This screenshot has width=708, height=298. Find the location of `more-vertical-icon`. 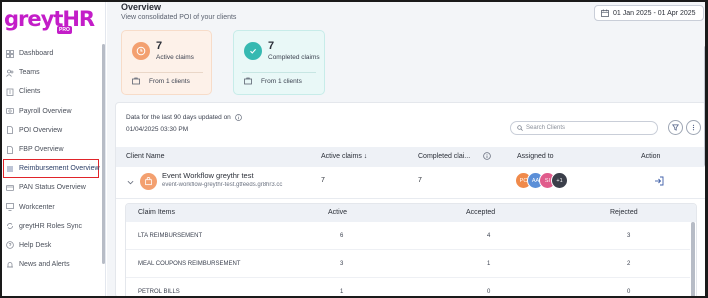

more-vertical-icon is located at coordinates (693, 127).